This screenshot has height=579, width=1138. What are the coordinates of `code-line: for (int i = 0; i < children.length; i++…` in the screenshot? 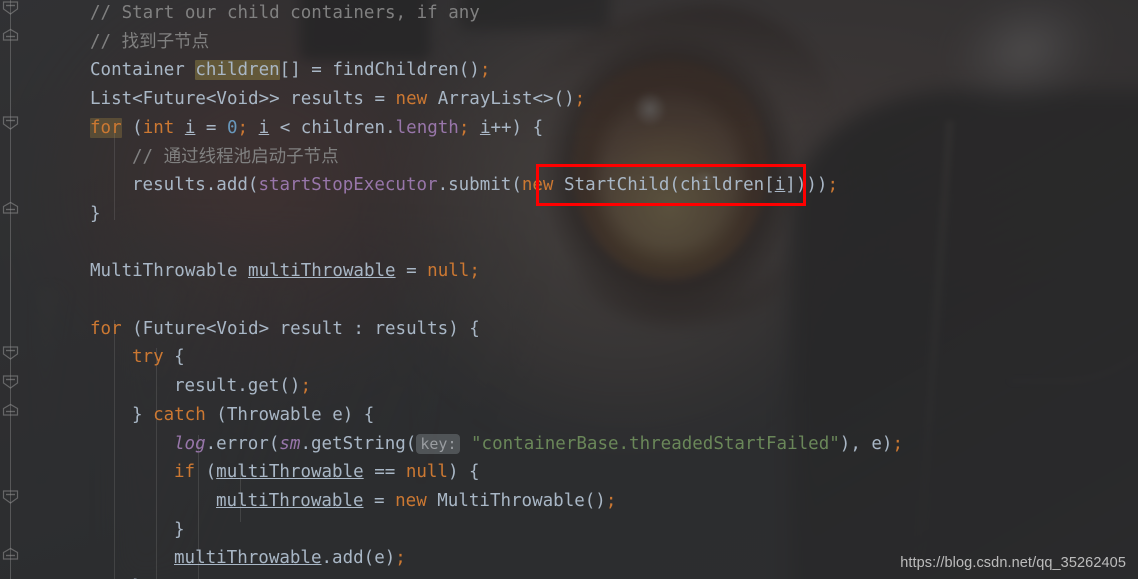 It's located at (316, 128).